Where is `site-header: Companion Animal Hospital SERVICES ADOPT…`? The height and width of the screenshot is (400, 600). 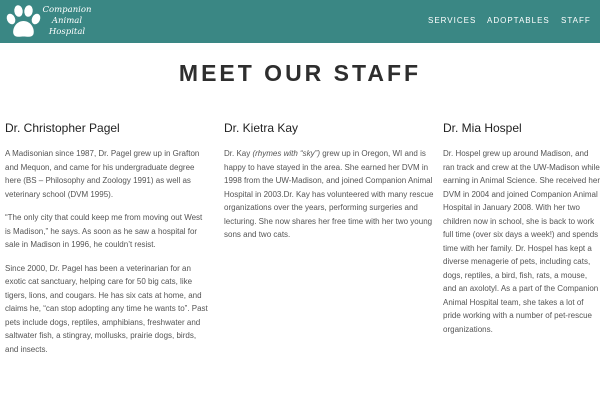
site-header: Companion Animal Hospital SERVICES ADOPT… is located at coordinates (300, 21).